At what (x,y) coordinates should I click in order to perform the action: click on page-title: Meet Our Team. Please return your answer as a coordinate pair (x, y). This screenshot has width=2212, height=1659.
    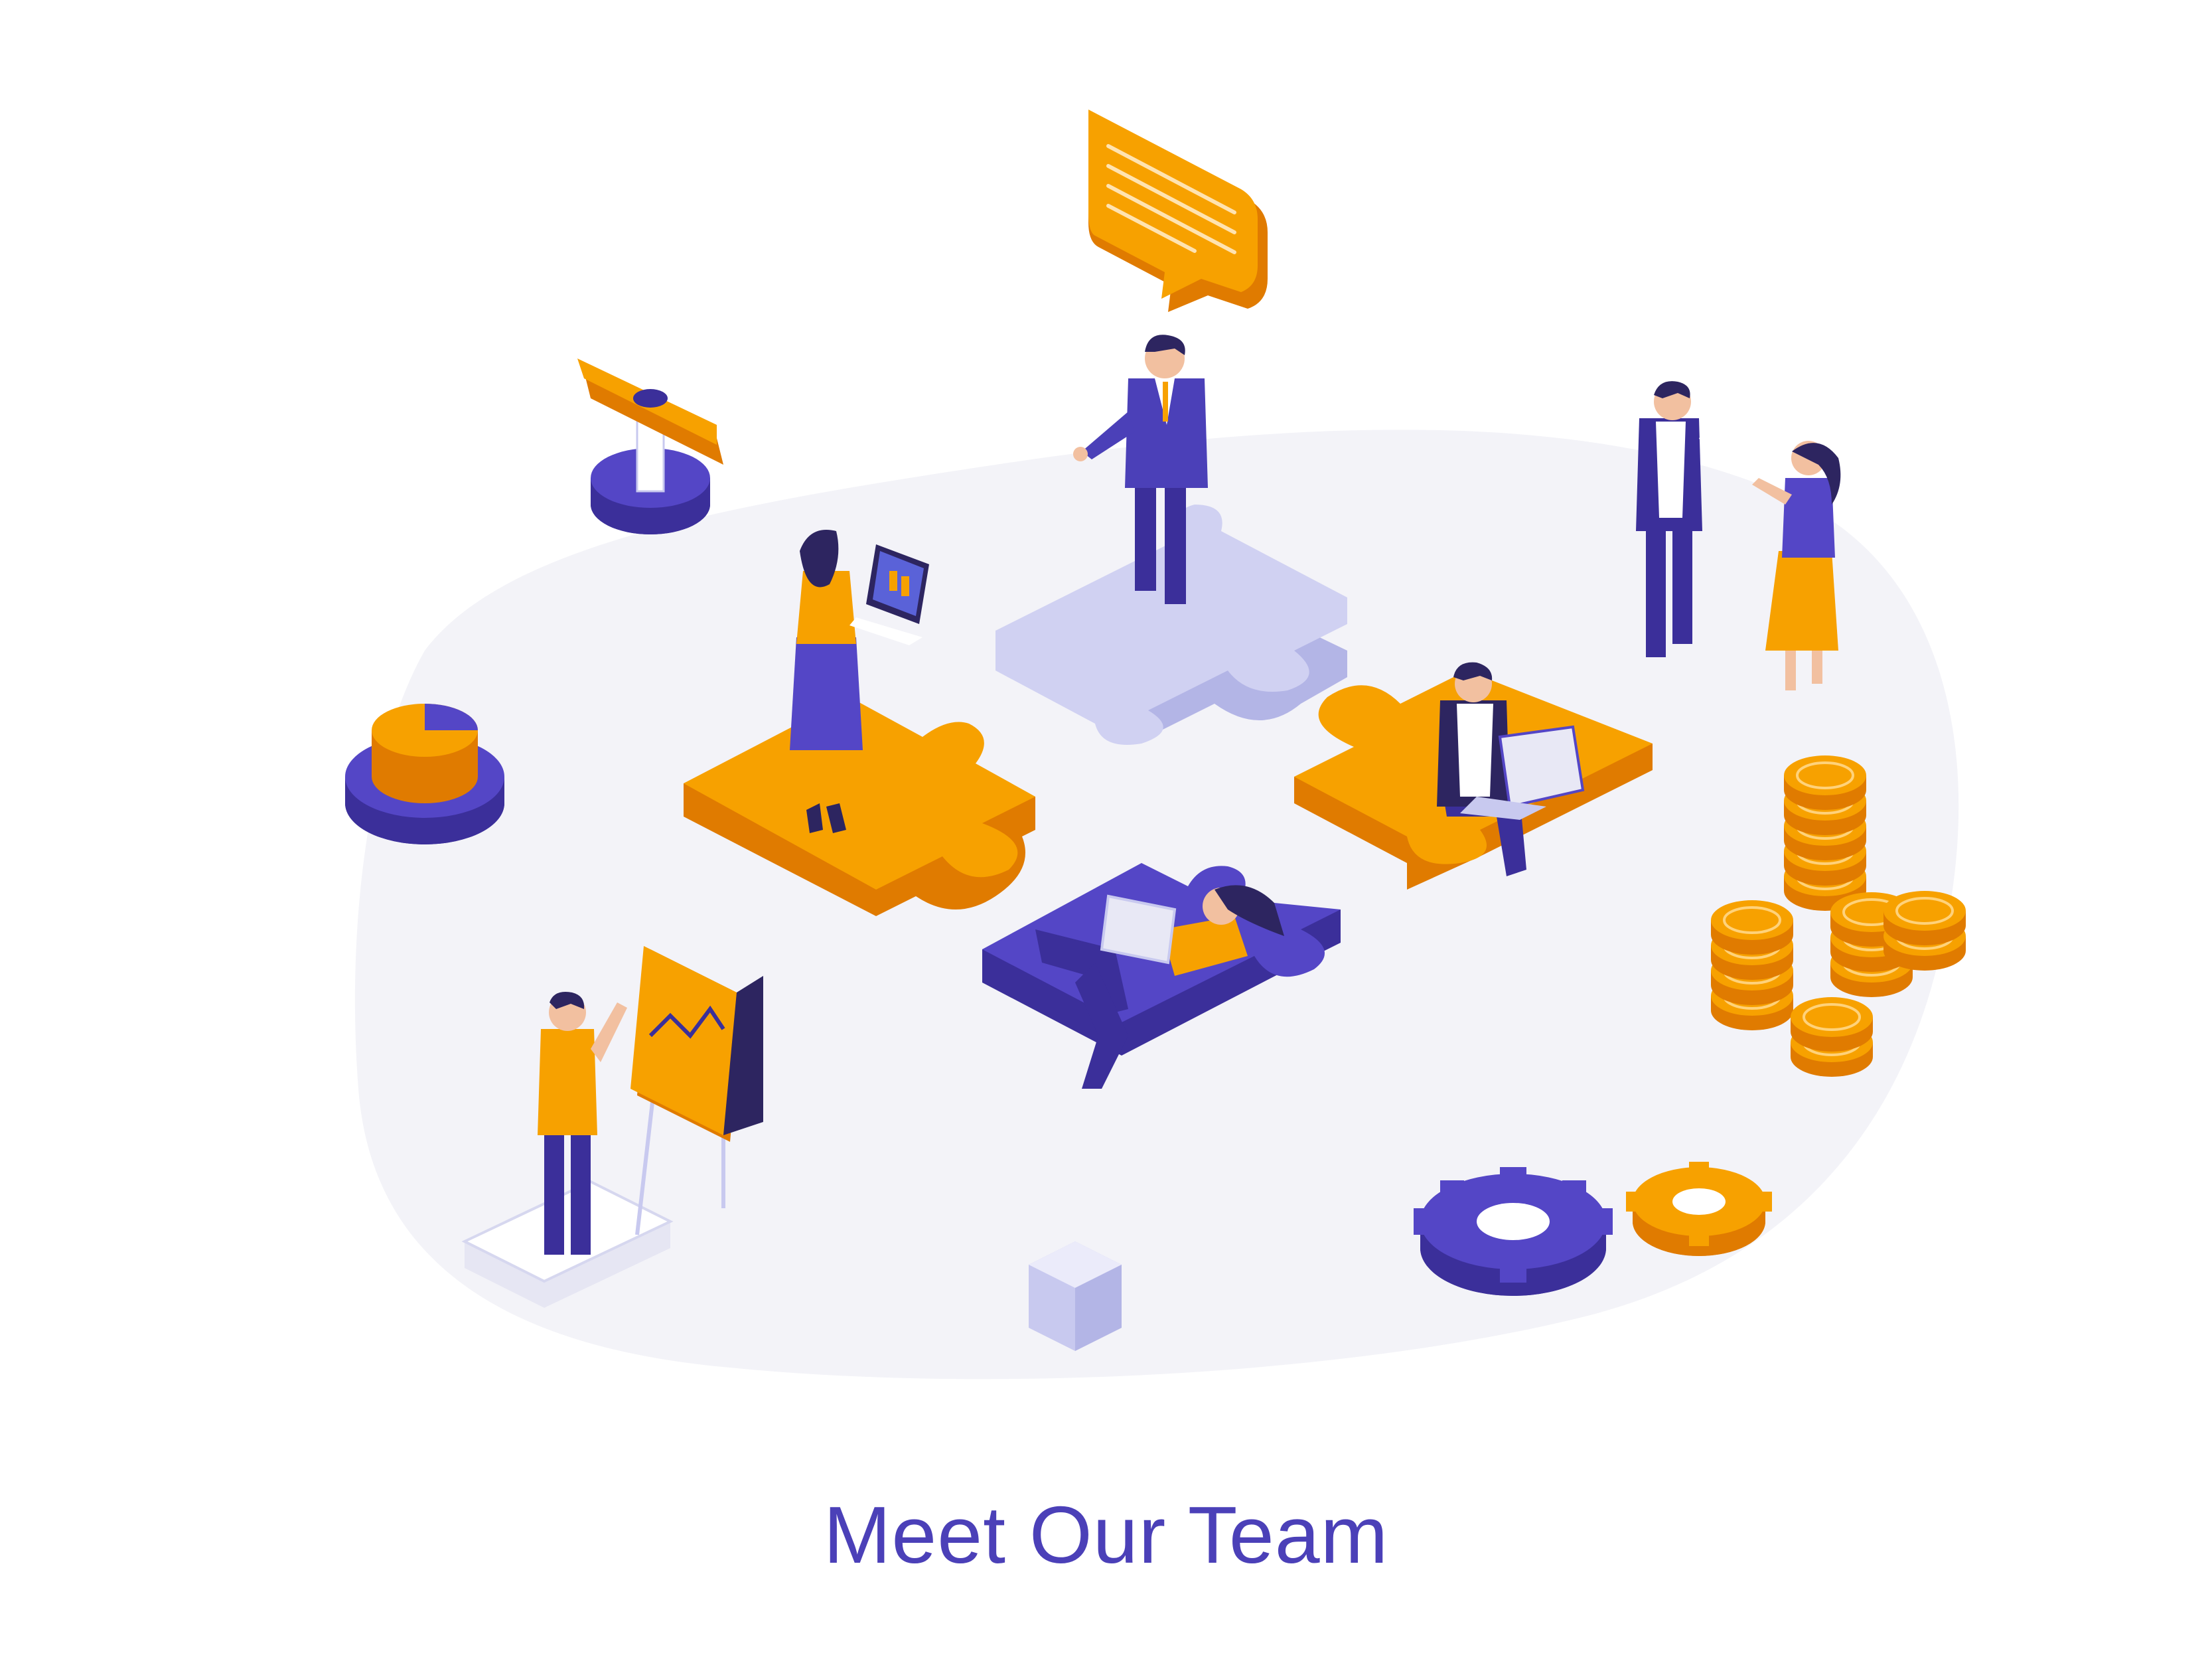
    Looking at the image, I should click on (1106, 1535).